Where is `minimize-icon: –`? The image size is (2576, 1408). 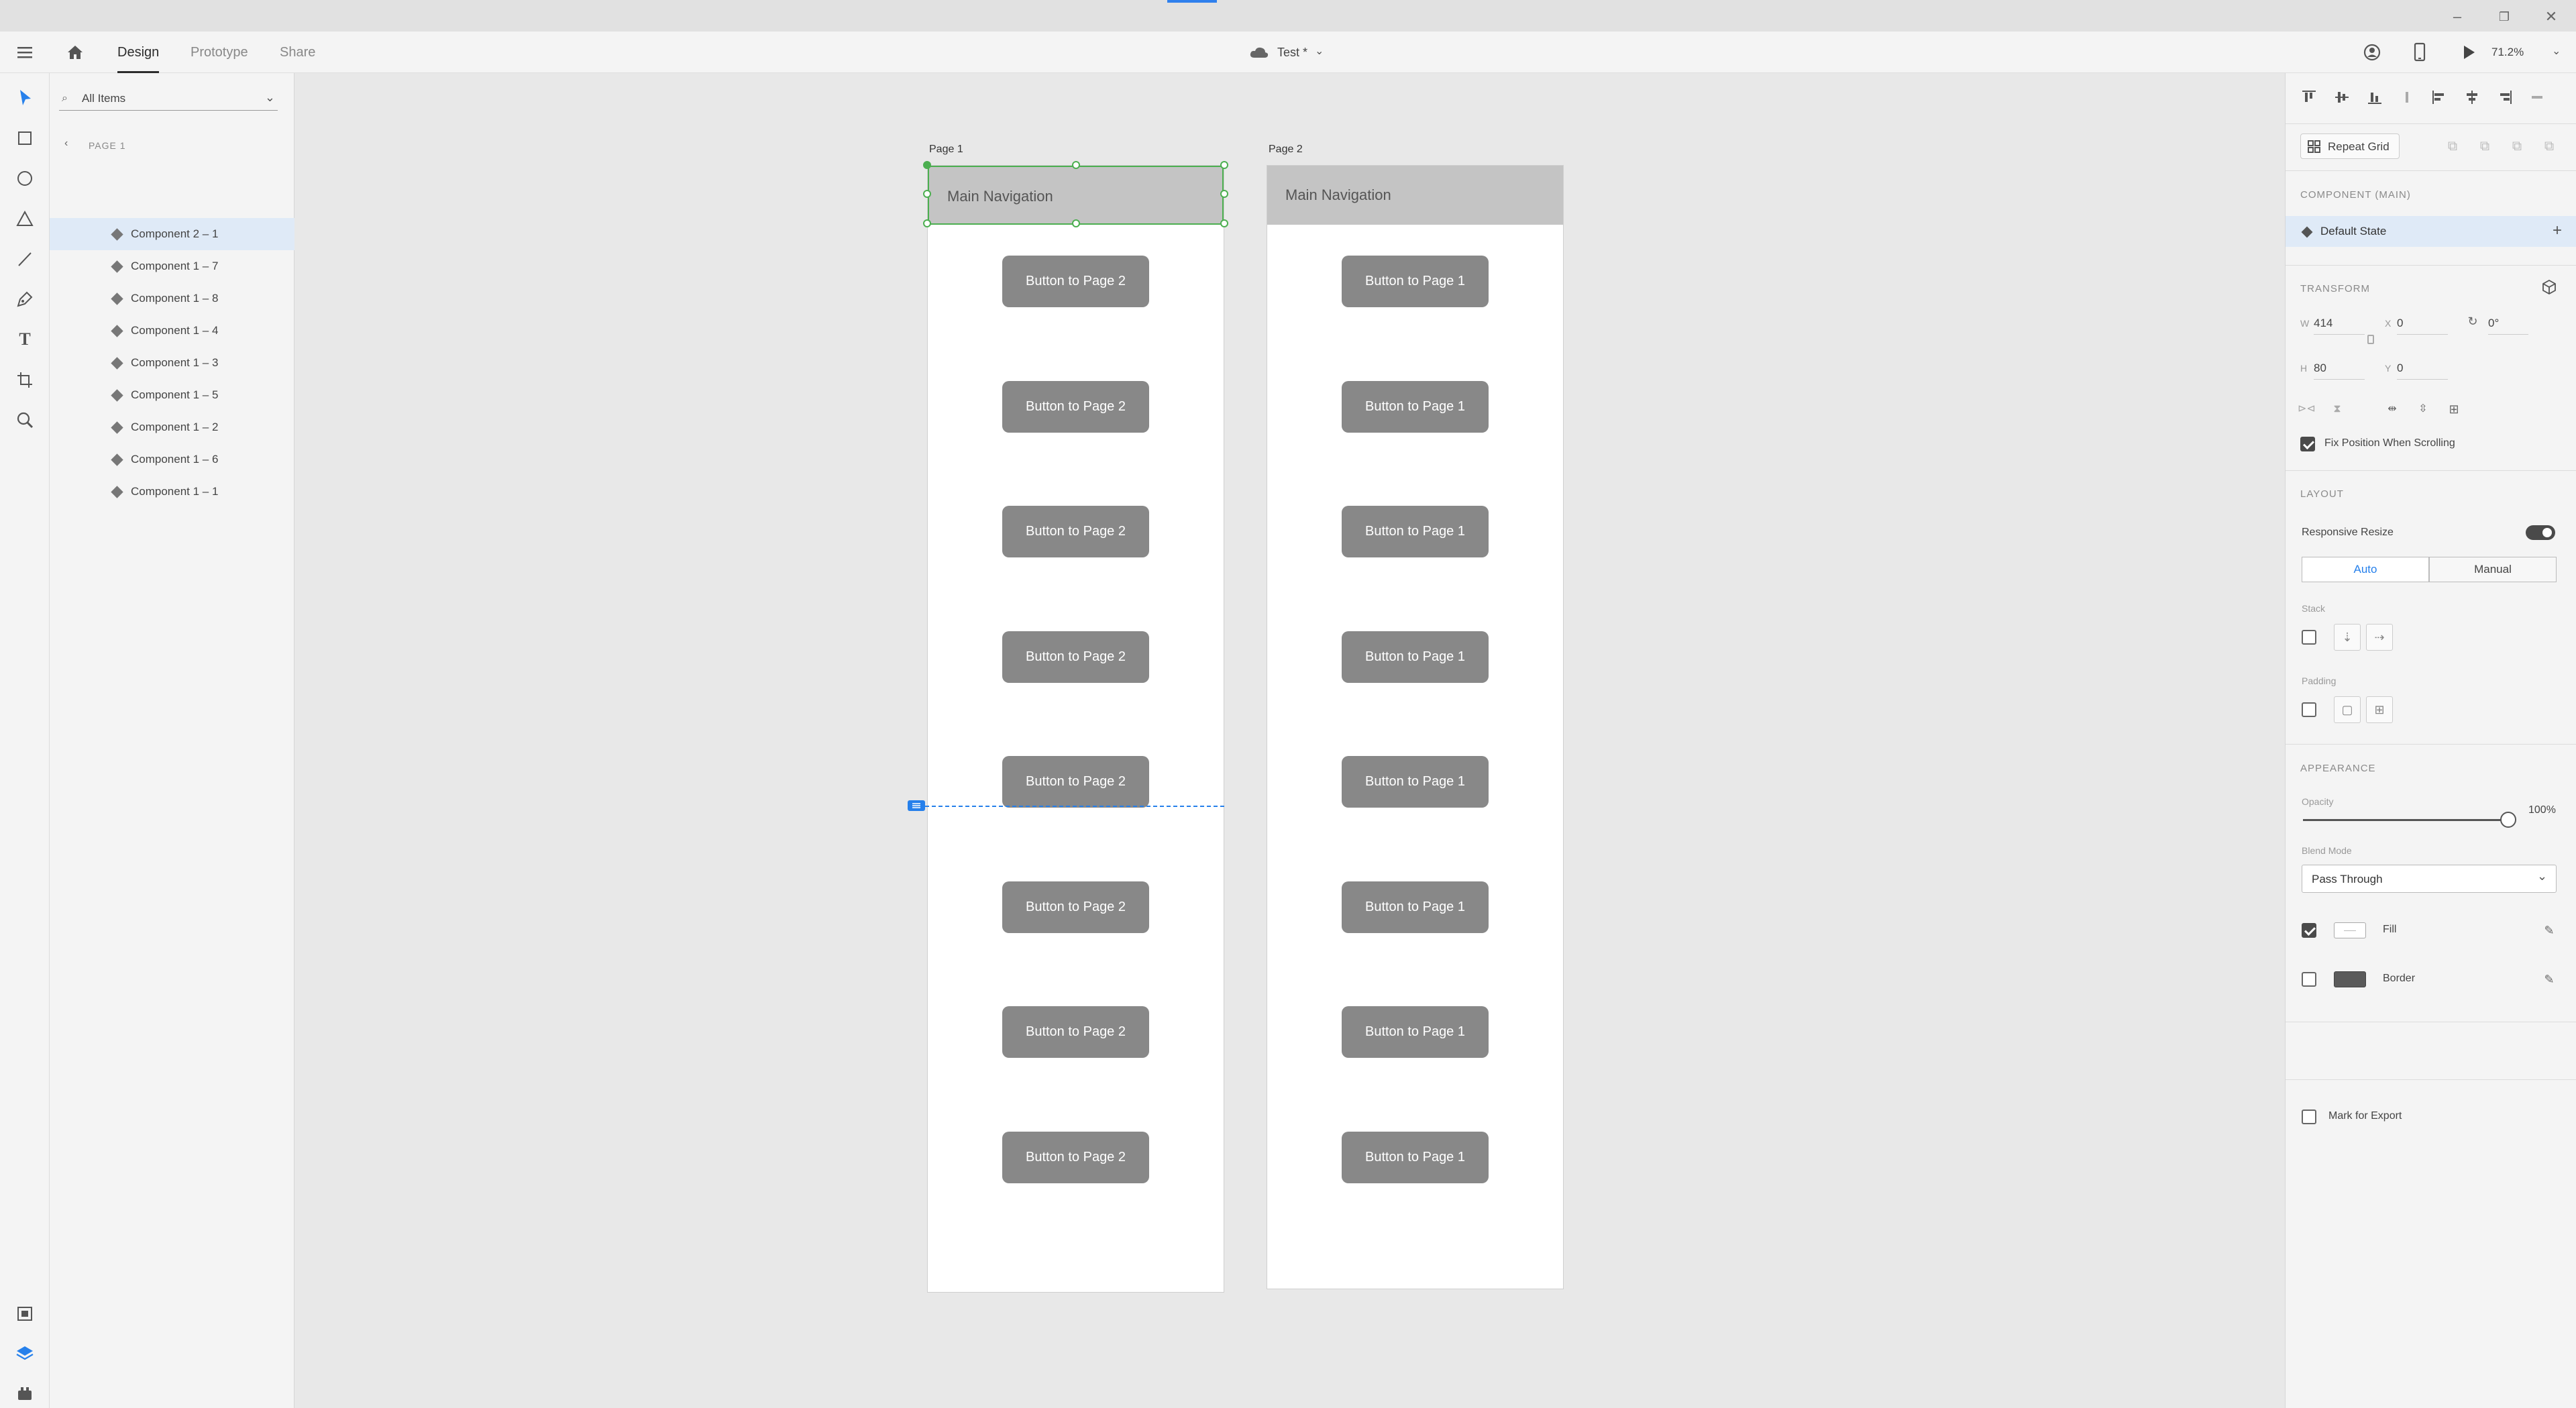
minimize-icon: – is located at coordinates (2457, 17).